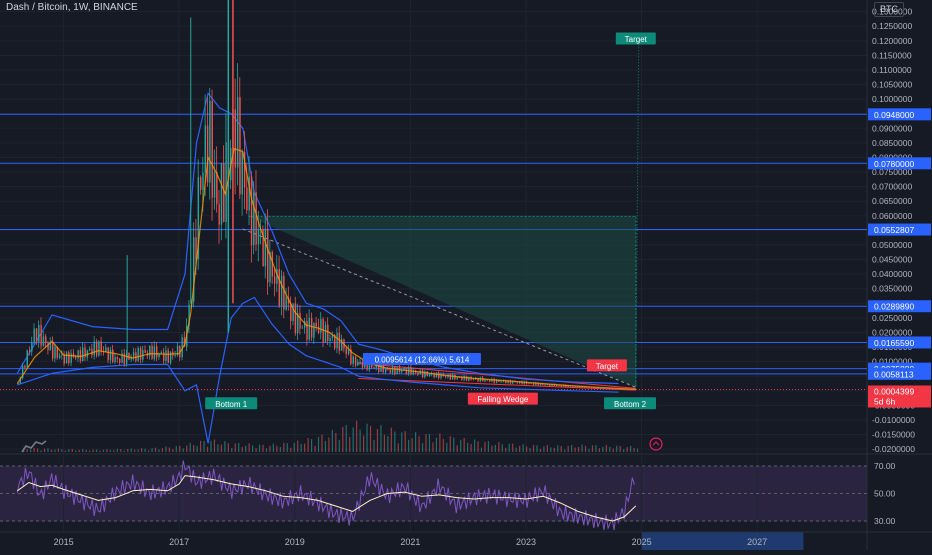  Describe the element at coordinates (892, 318) in the screenshot. I see `price-axis-tick: 0.0250000` at that location.